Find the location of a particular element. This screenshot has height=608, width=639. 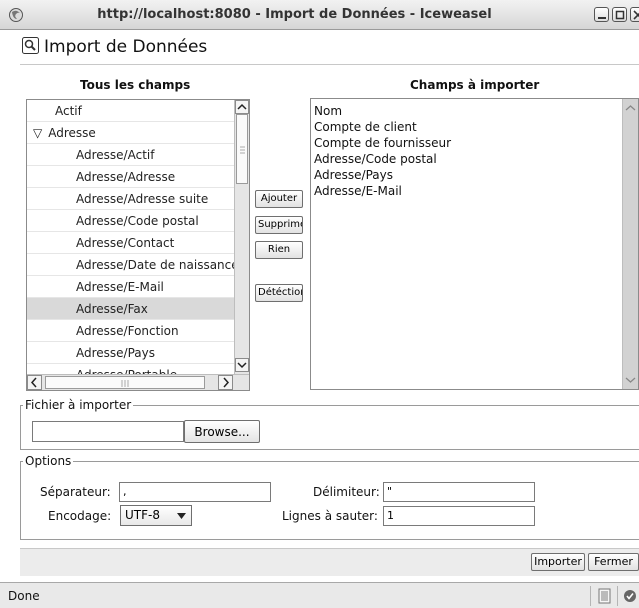

field-row: Adresse/Fax is located at coordinates (131, 309).